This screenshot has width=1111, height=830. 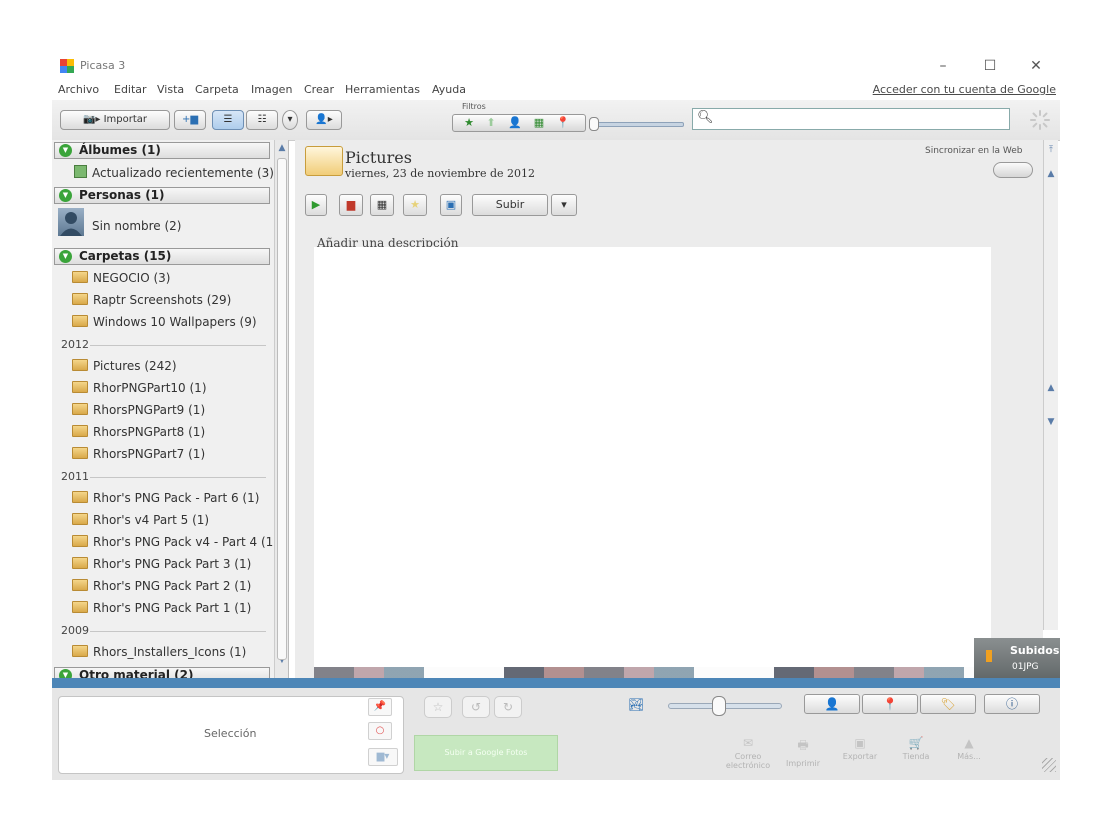 What do you see at coordinates (748, 743) in the screenshot?
I see `envelope-icon: ✉` at bounding box center [748, 743].